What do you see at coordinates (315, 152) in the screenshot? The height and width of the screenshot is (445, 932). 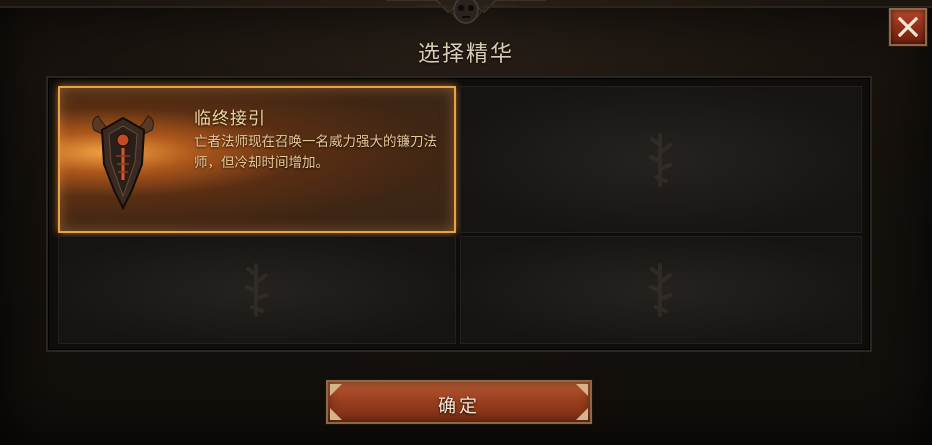 I see `essence-description: 亡者法师现在召唤一名威力强大的镰刀法师，但冷却时间增加。` at bounding box center [315, 152].